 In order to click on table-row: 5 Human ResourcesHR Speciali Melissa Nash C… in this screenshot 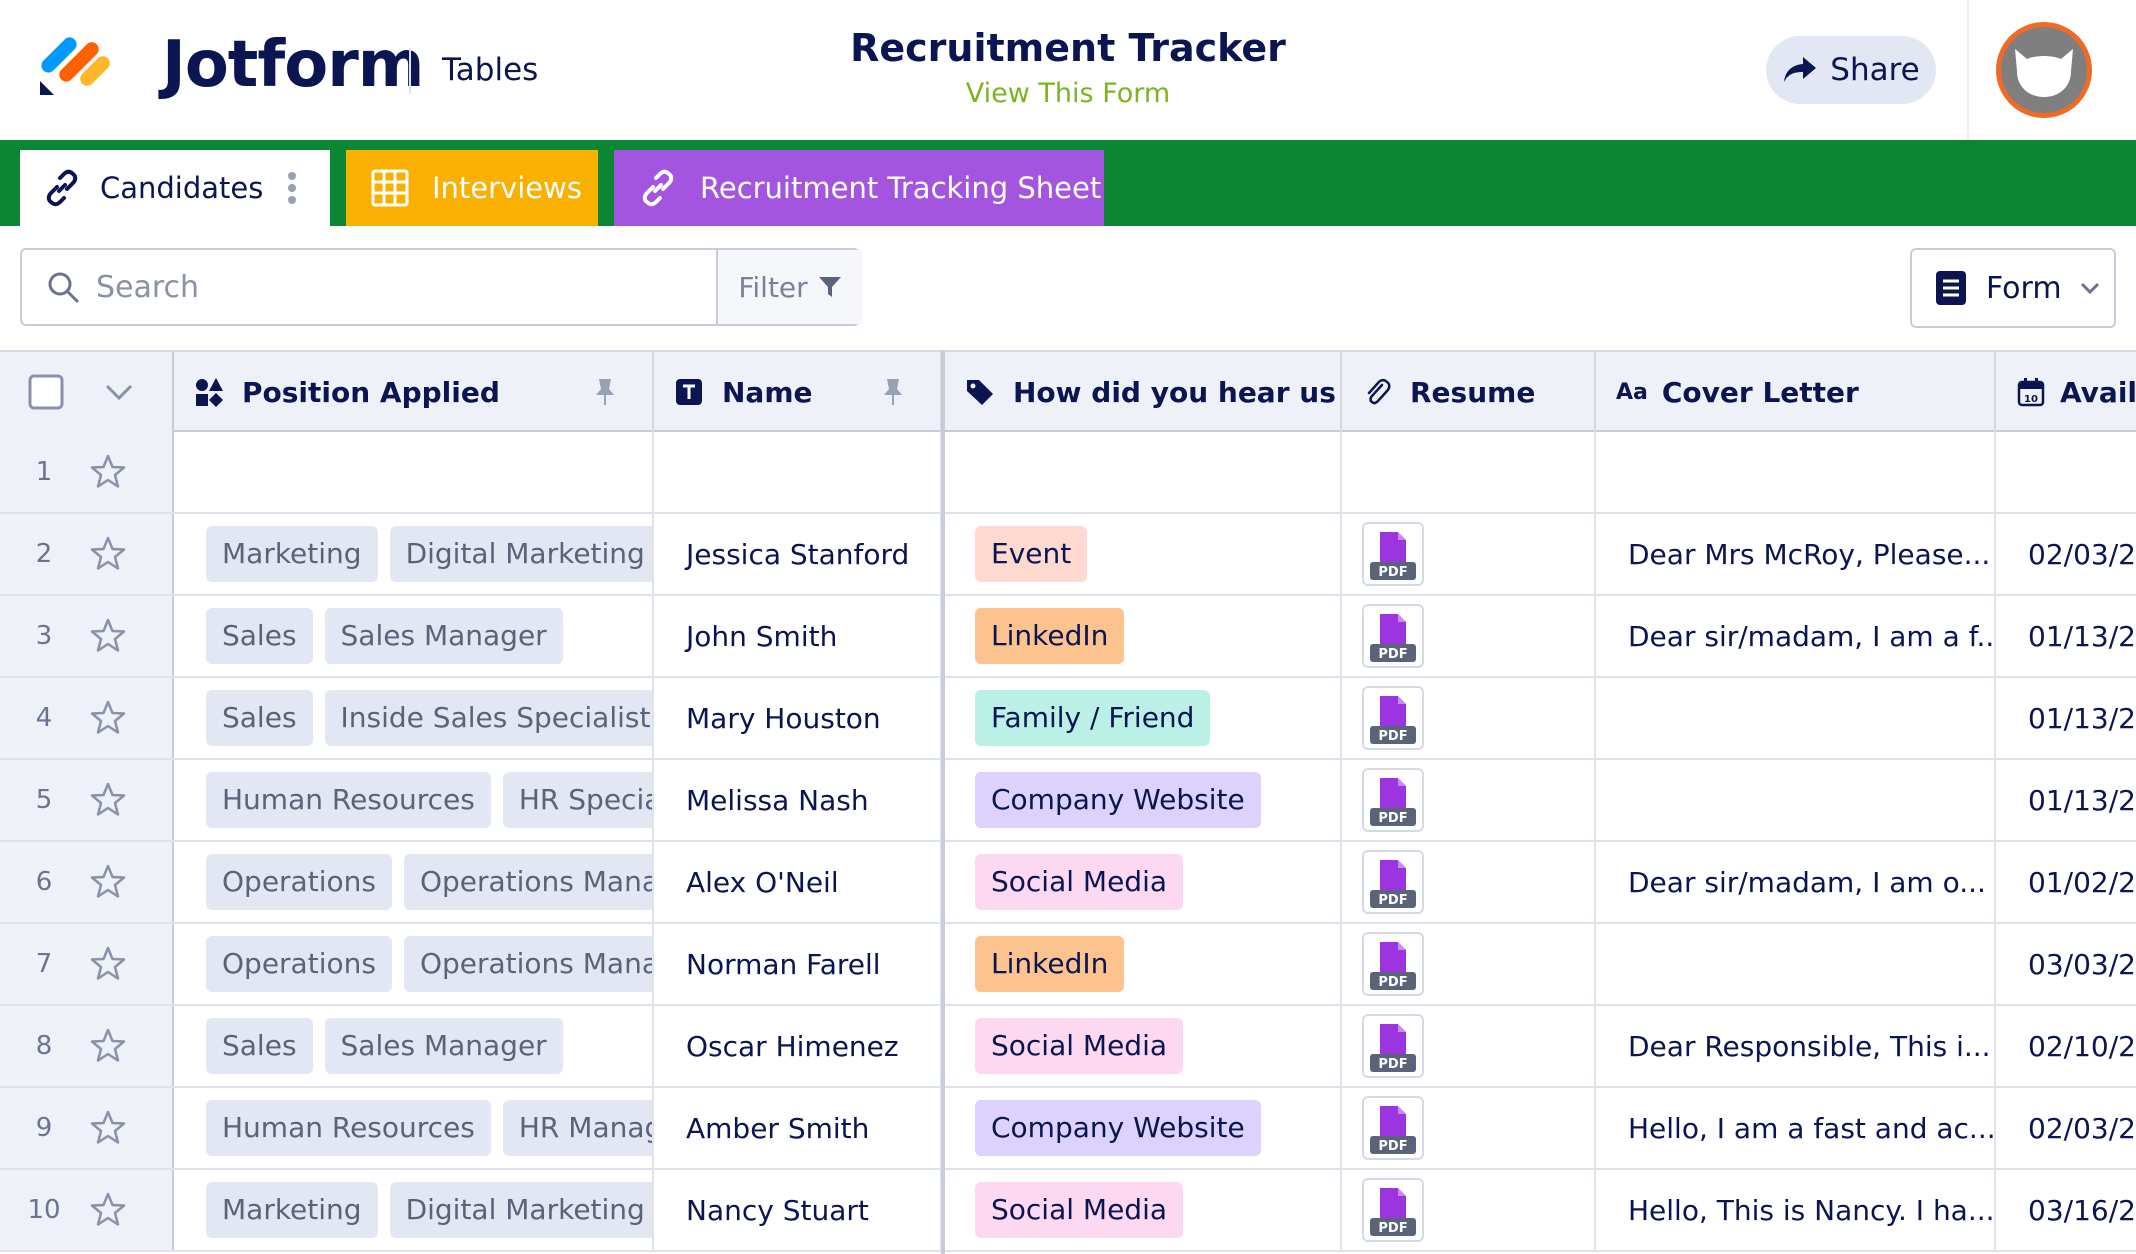, I will do `click(1068, 801)`.